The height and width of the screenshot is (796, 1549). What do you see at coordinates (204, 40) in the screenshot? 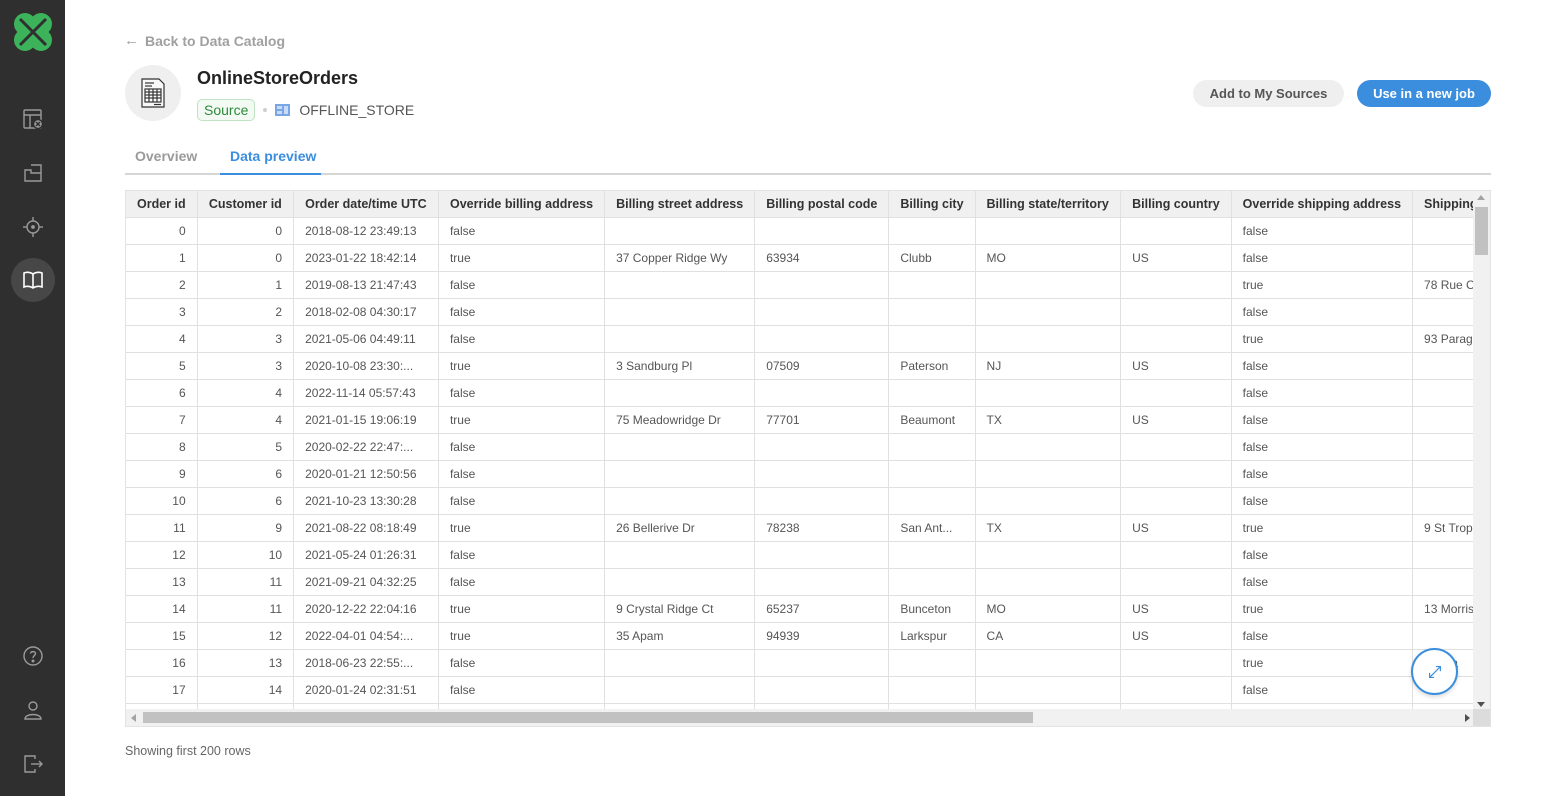
I see `back-to-catalog-link: ← Back to Data Catalog` at bounding box center [204, 40].